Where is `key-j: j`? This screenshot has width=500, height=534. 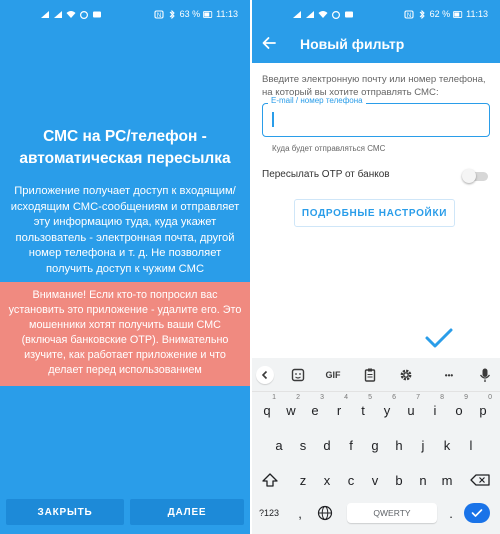 key-j: j is located at coordinates (423, 445).